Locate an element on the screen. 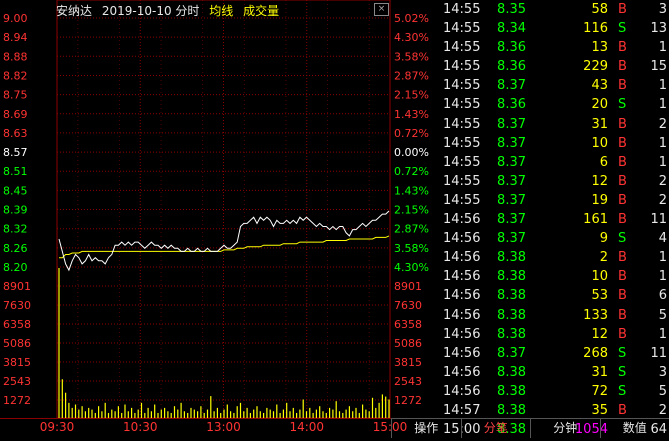 Image resolution: width=669 pixels, height=441 pixels. volume-tick-label: 1272 is located at coordinates (17, 400).